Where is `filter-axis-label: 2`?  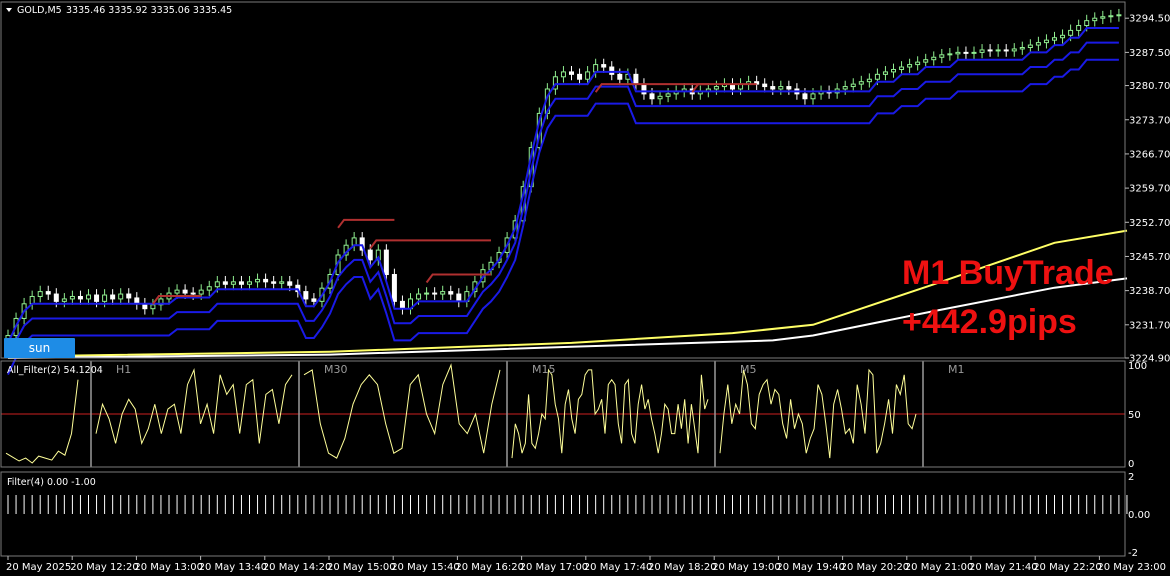 filter-axis-label: 2 is located at coordinates (1131, 477).